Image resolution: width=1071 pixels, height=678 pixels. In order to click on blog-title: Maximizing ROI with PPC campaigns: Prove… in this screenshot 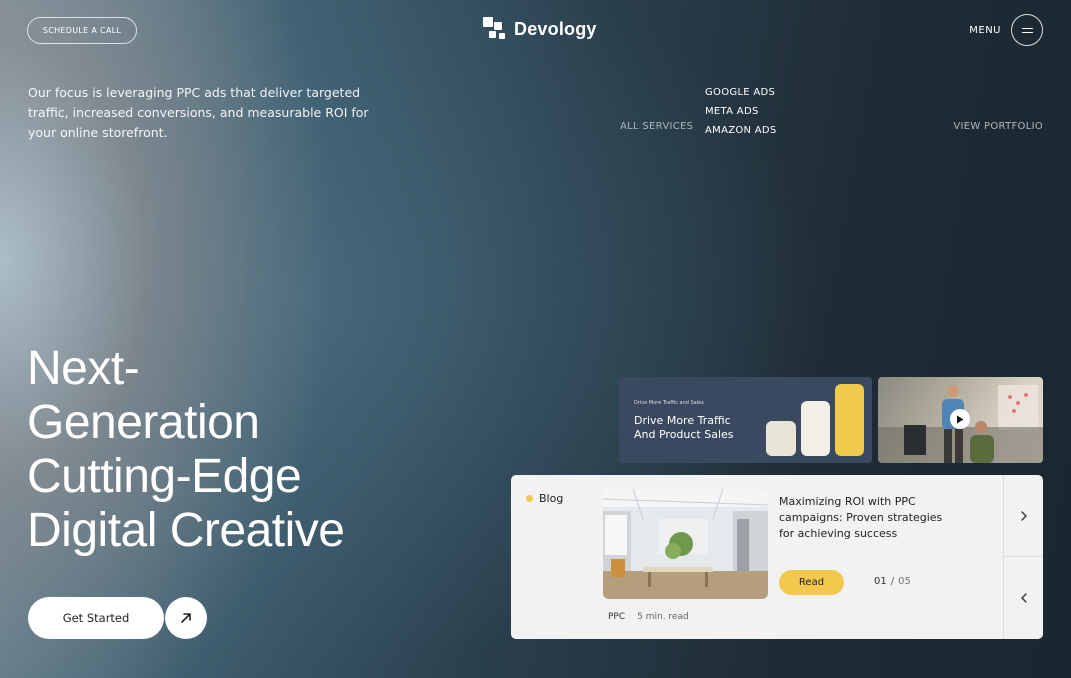, I will do `click(864, 518)`.